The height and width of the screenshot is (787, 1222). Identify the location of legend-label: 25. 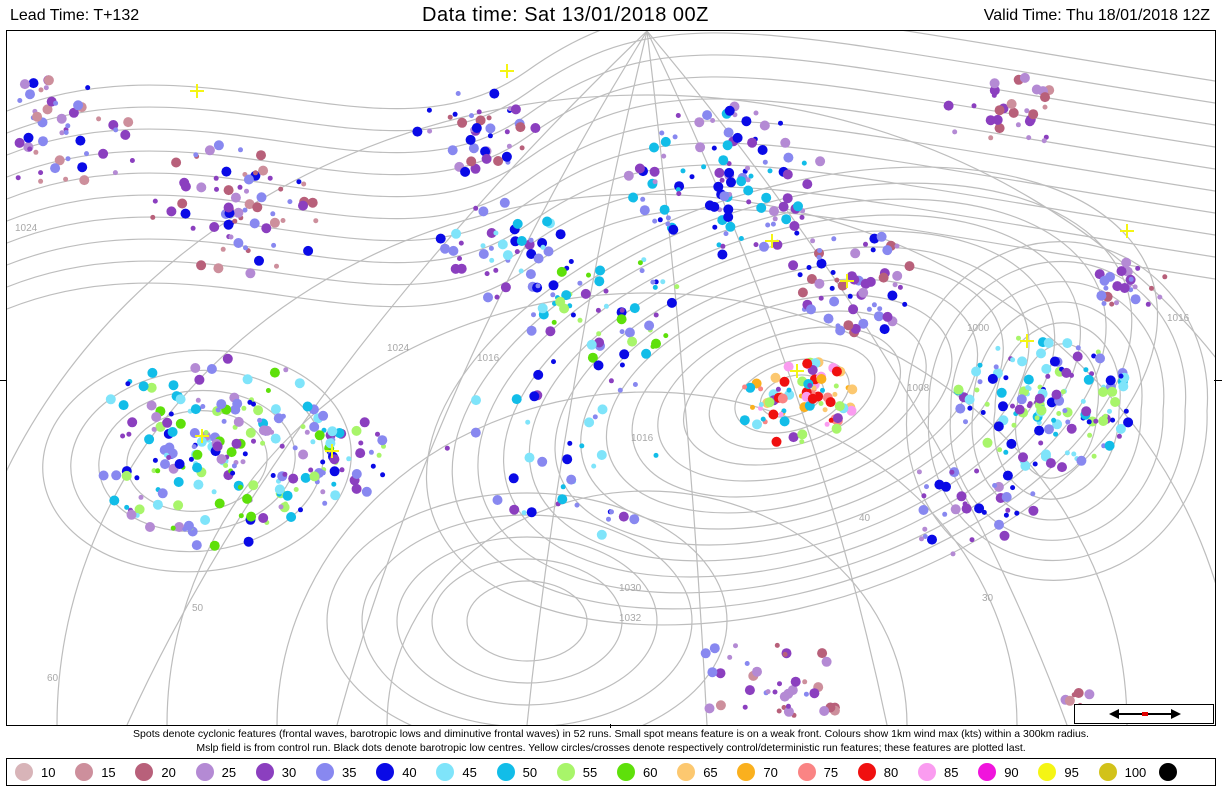
(229, 772).